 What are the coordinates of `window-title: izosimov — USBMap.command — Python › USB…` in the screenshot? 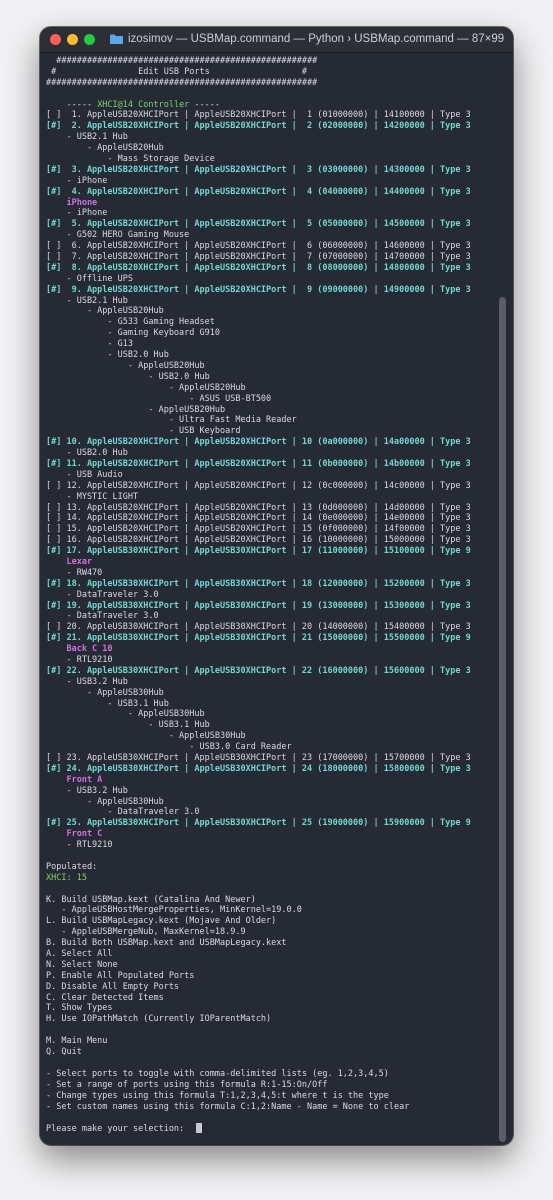 It's located at (316, 39).